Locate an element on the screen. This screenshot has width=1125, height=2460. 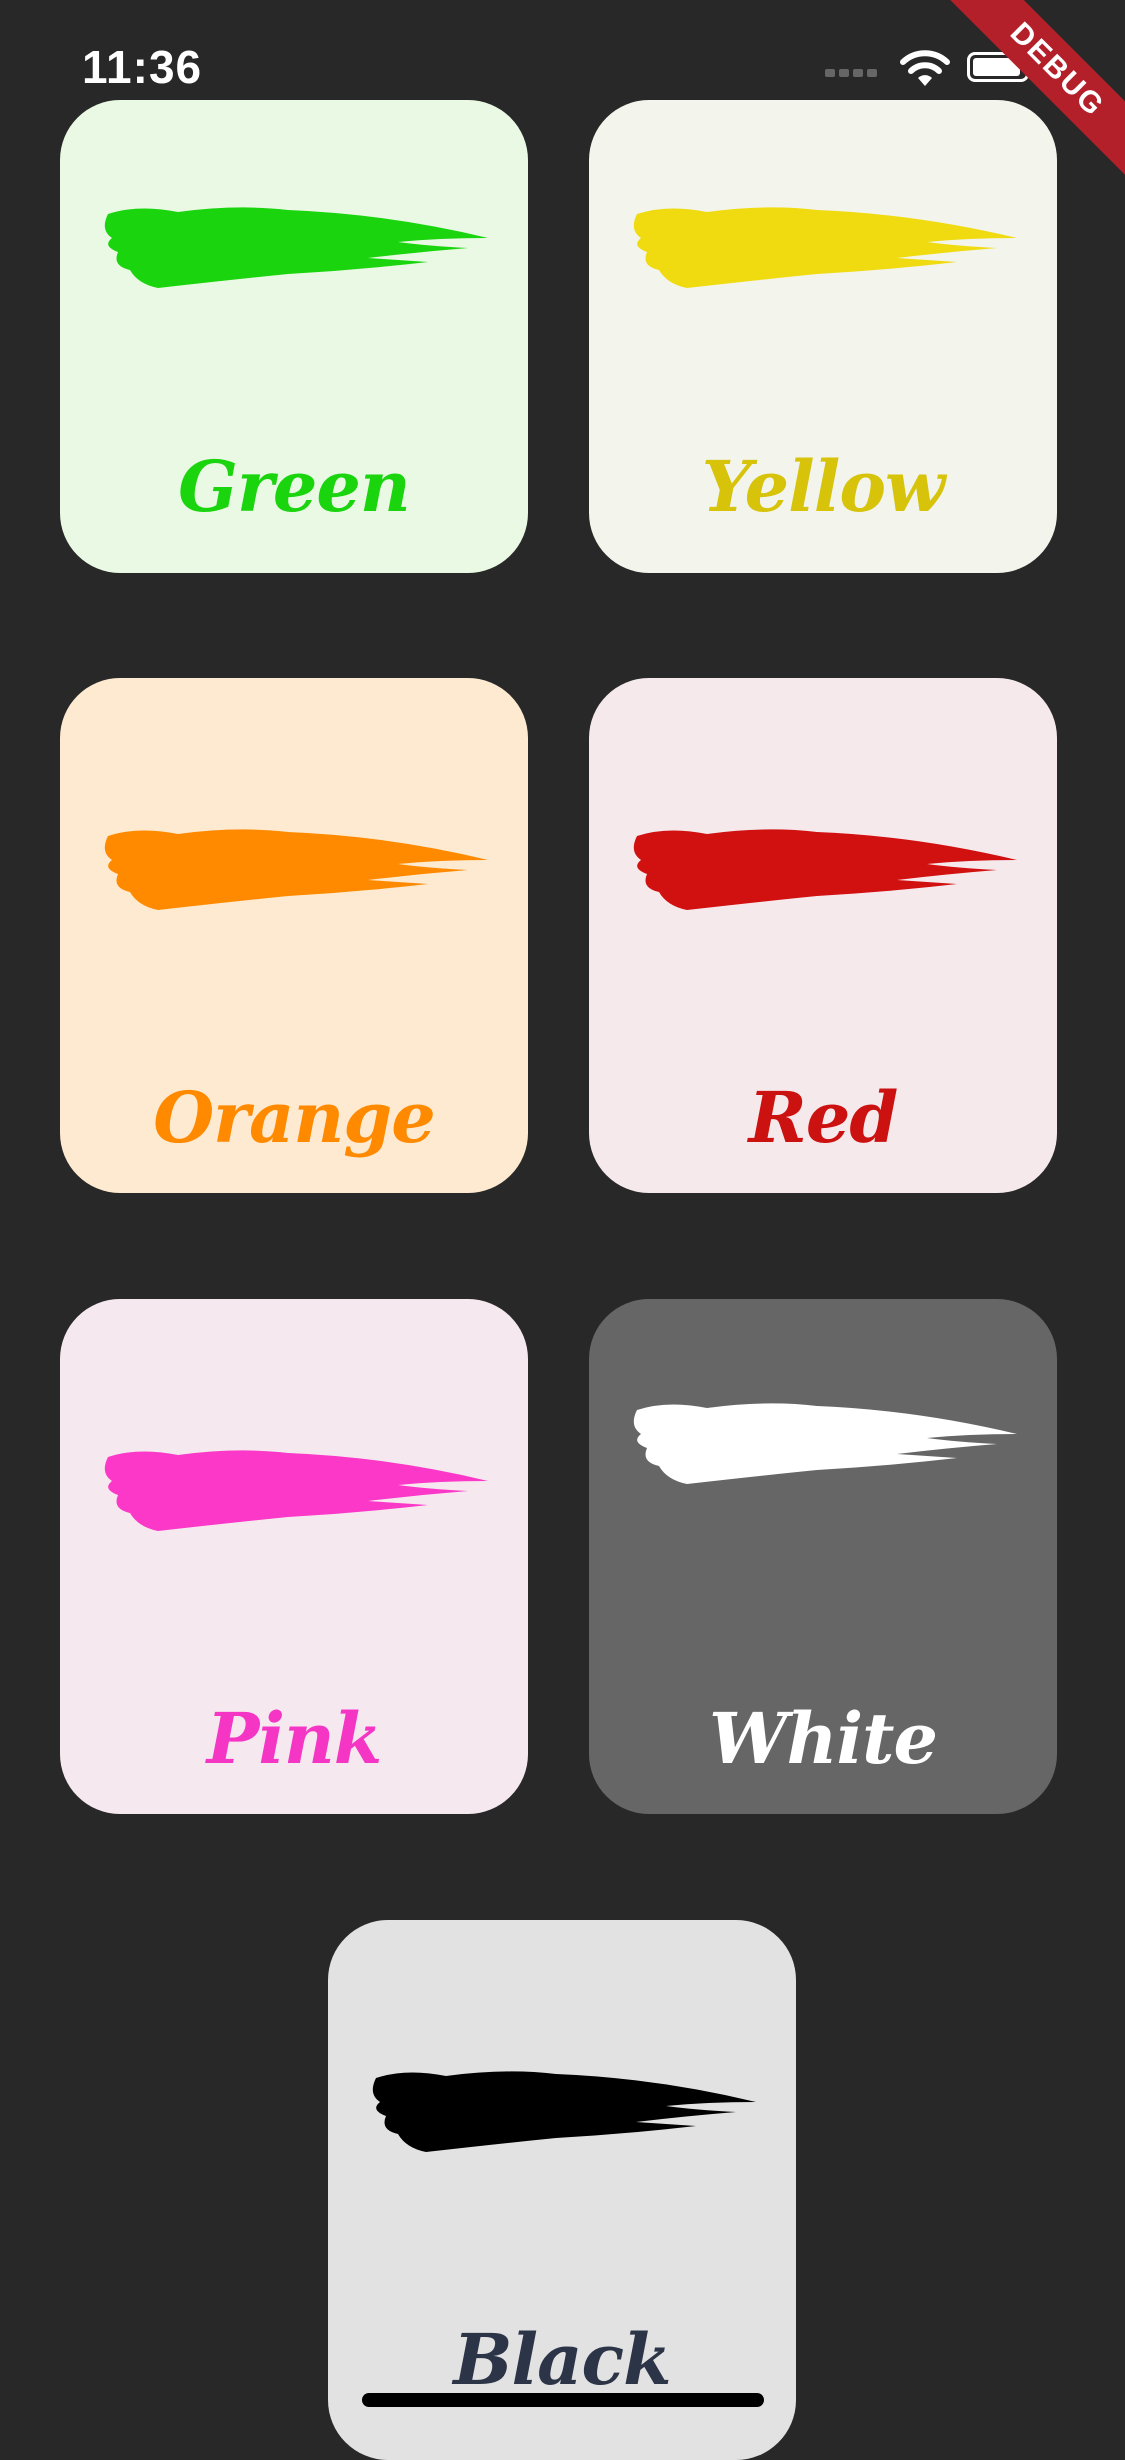
color-card-white: White is located at coordinates (823, 1556).